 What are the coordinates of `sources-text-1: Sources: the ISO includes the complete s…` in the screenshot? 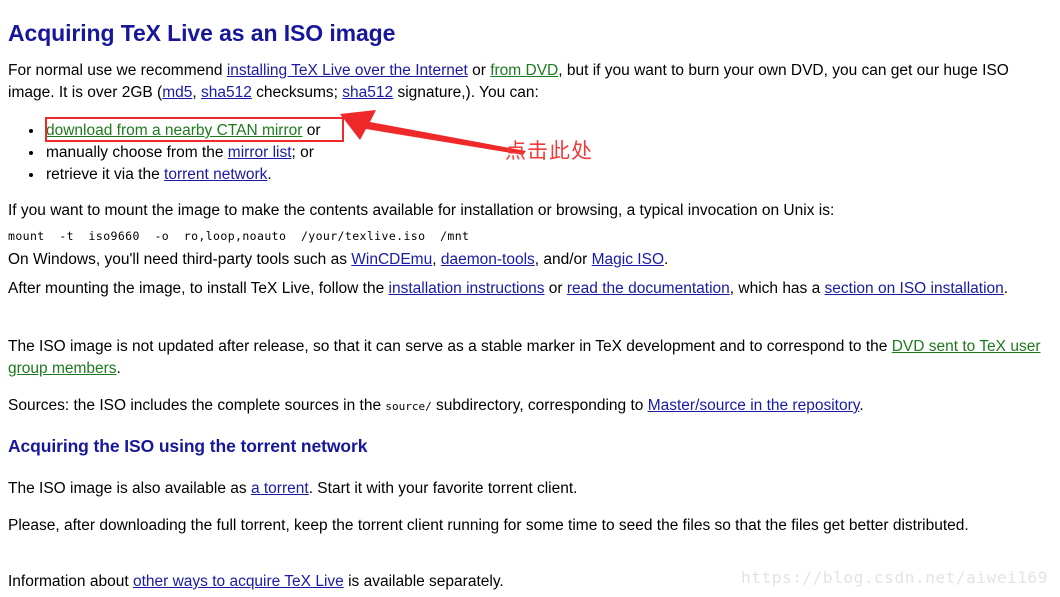 It's located at (197, 405).